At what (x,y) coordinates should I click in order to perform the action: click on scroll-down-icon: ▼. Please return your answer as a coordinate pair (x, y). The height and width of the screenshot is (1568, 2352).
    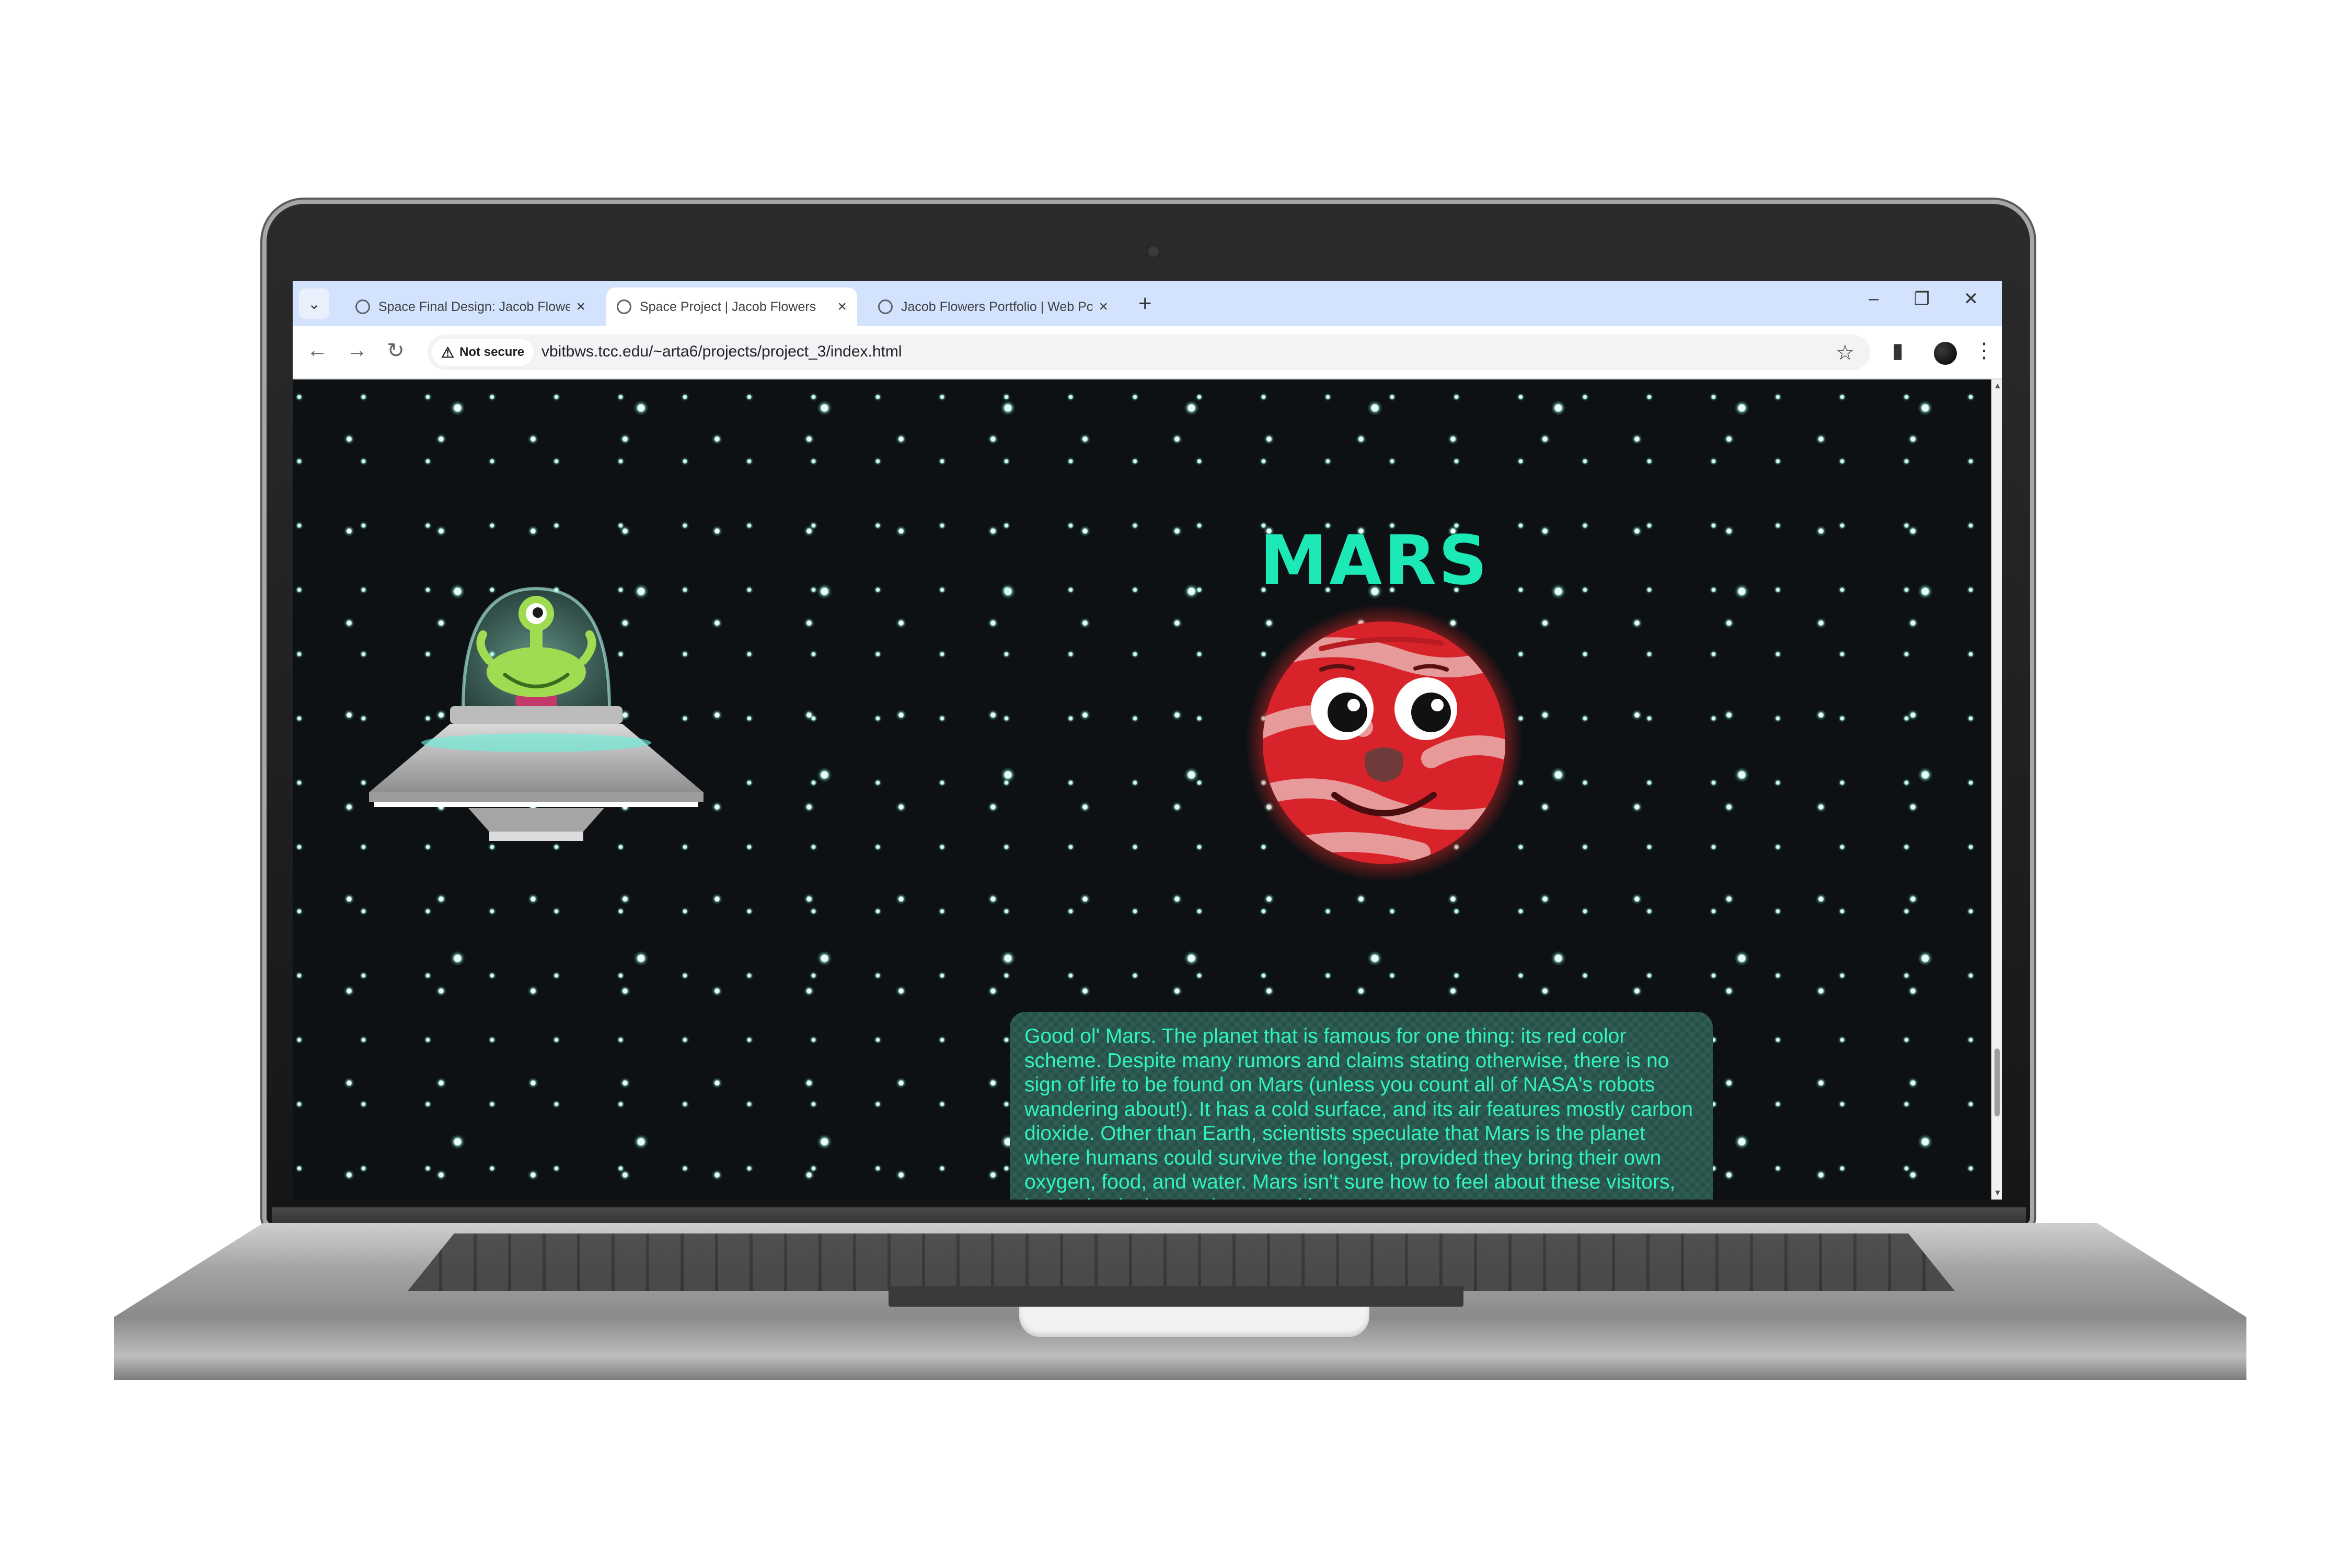
    Looking at the image, I should click on (1997, 1193).